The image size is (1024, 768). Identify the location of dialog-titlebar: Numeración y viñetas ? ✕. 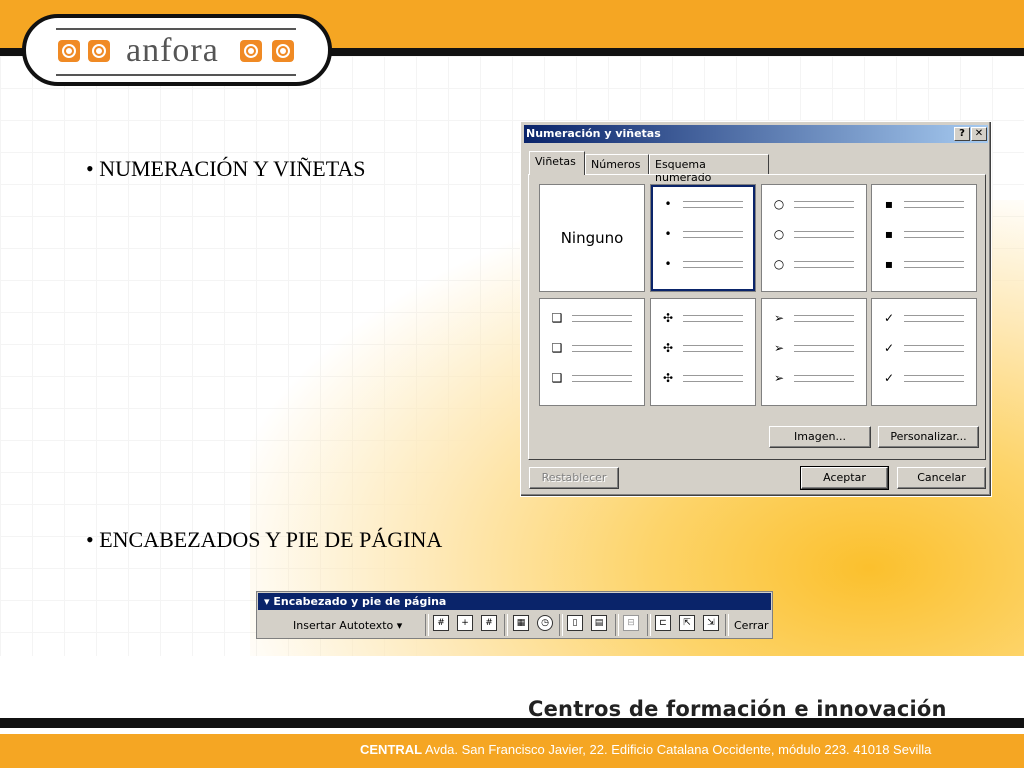
(756, 134).